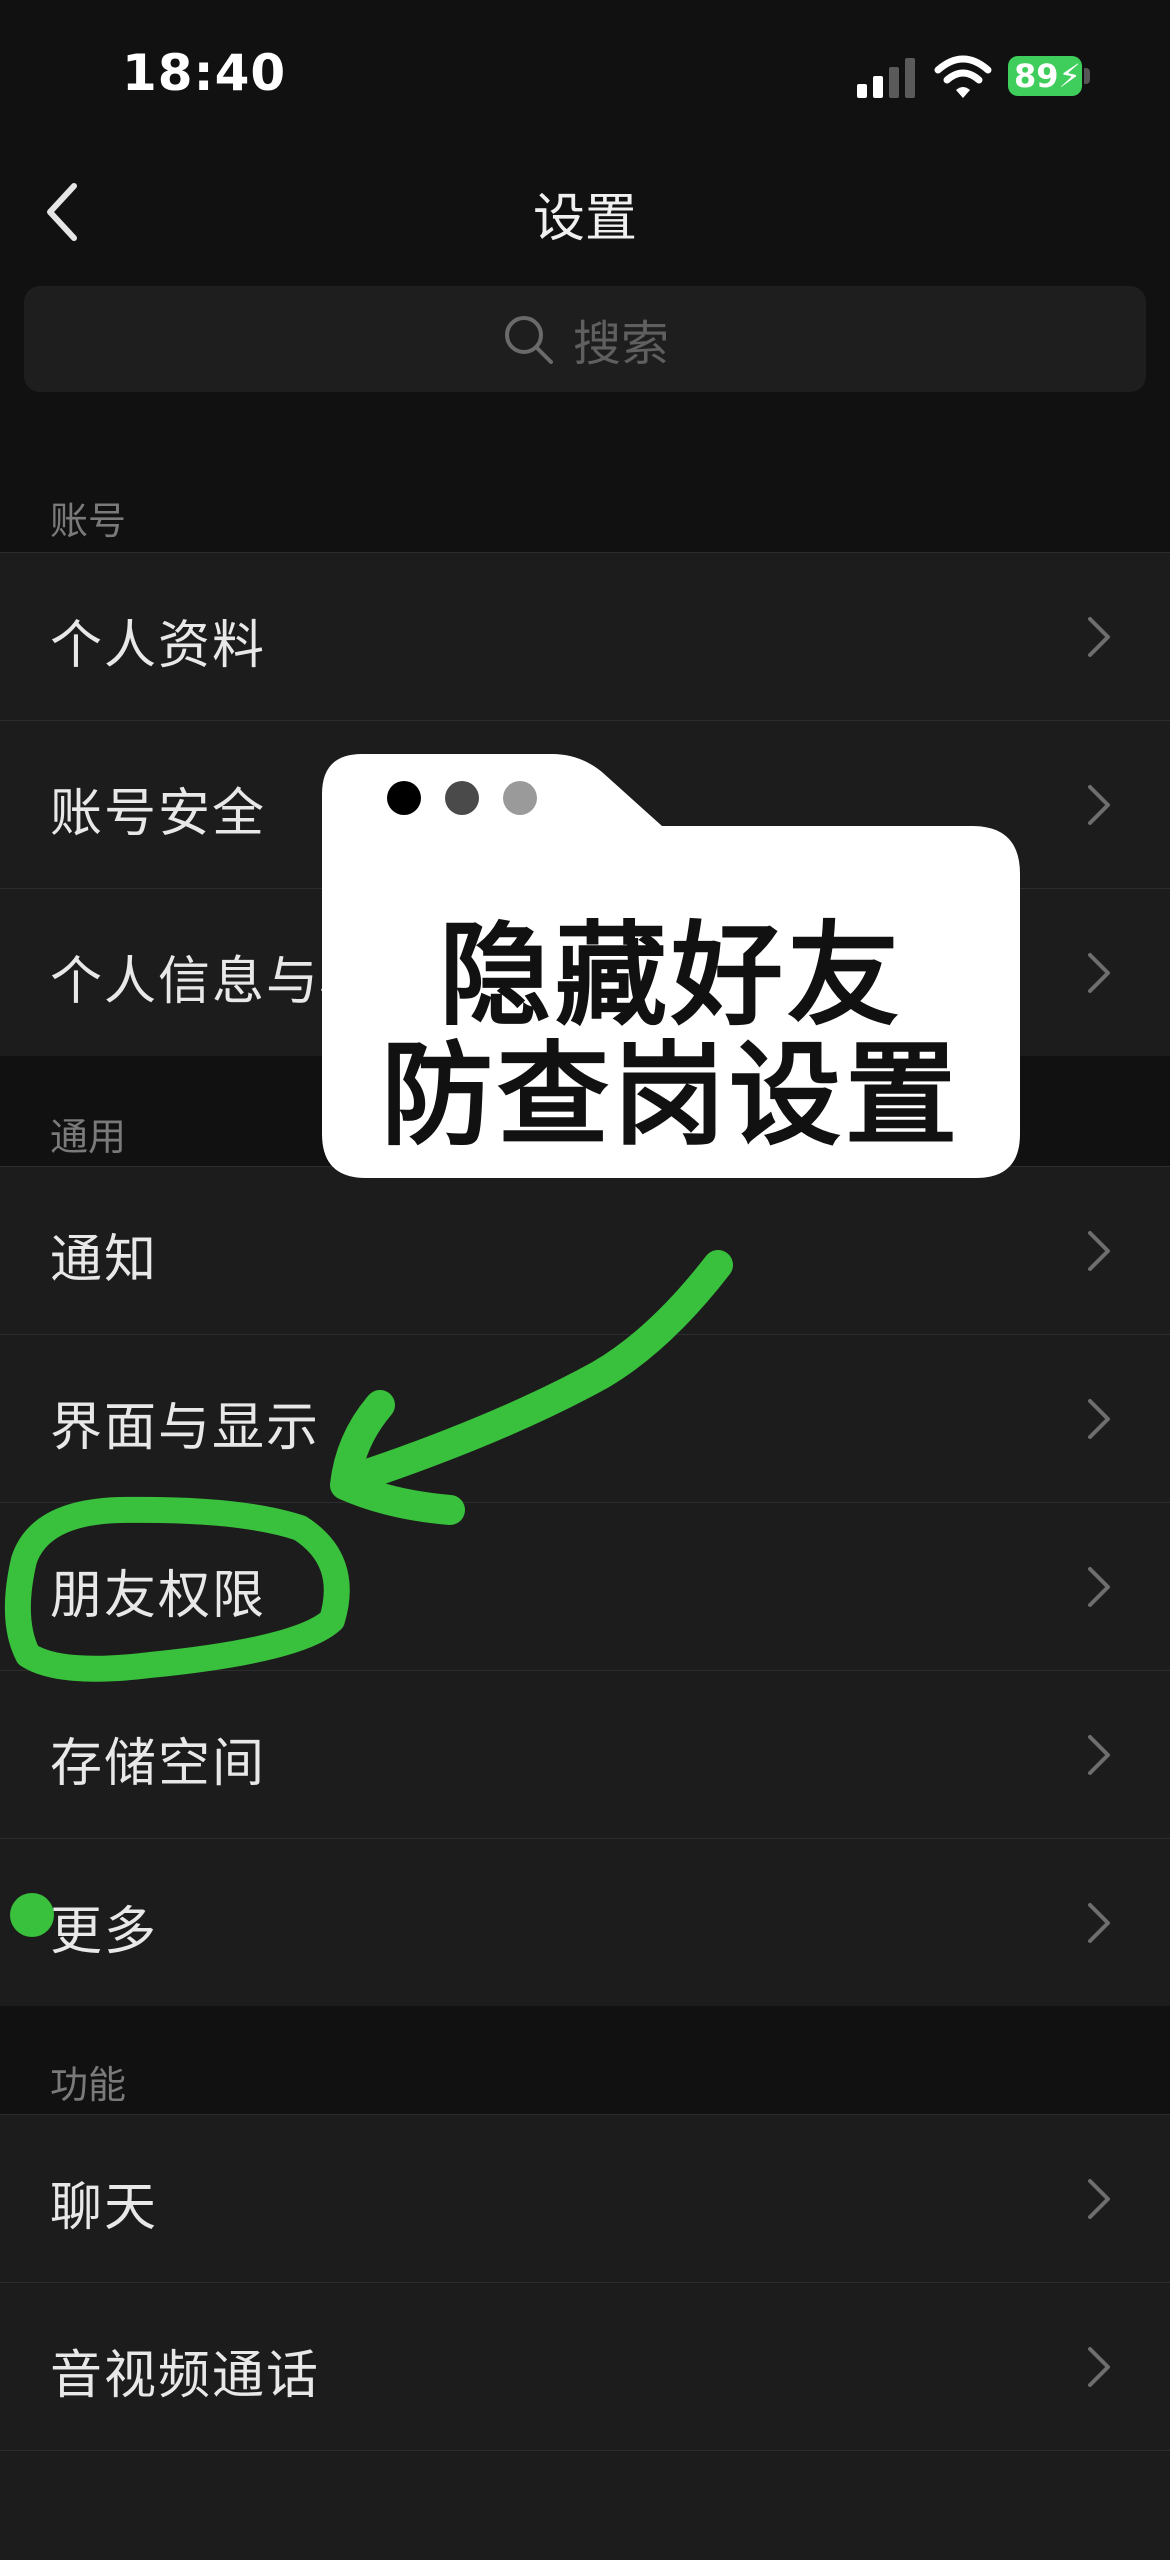  Describe the element at coordinates (585, 1250) in the screenshot. I see `settings-row-notifications: 通知` at that location.